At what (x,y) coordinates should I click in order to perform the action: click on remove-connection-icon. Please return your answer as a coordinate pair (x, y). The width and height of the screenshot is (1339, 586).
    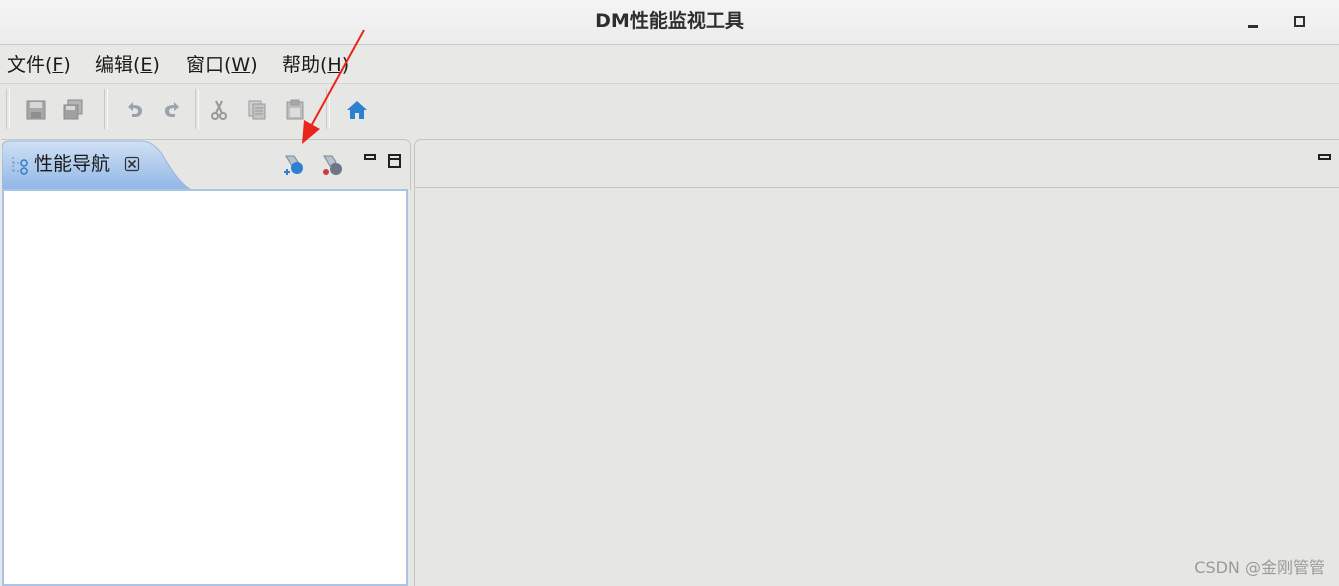
    Looking at the image, I should click on (333, 165).